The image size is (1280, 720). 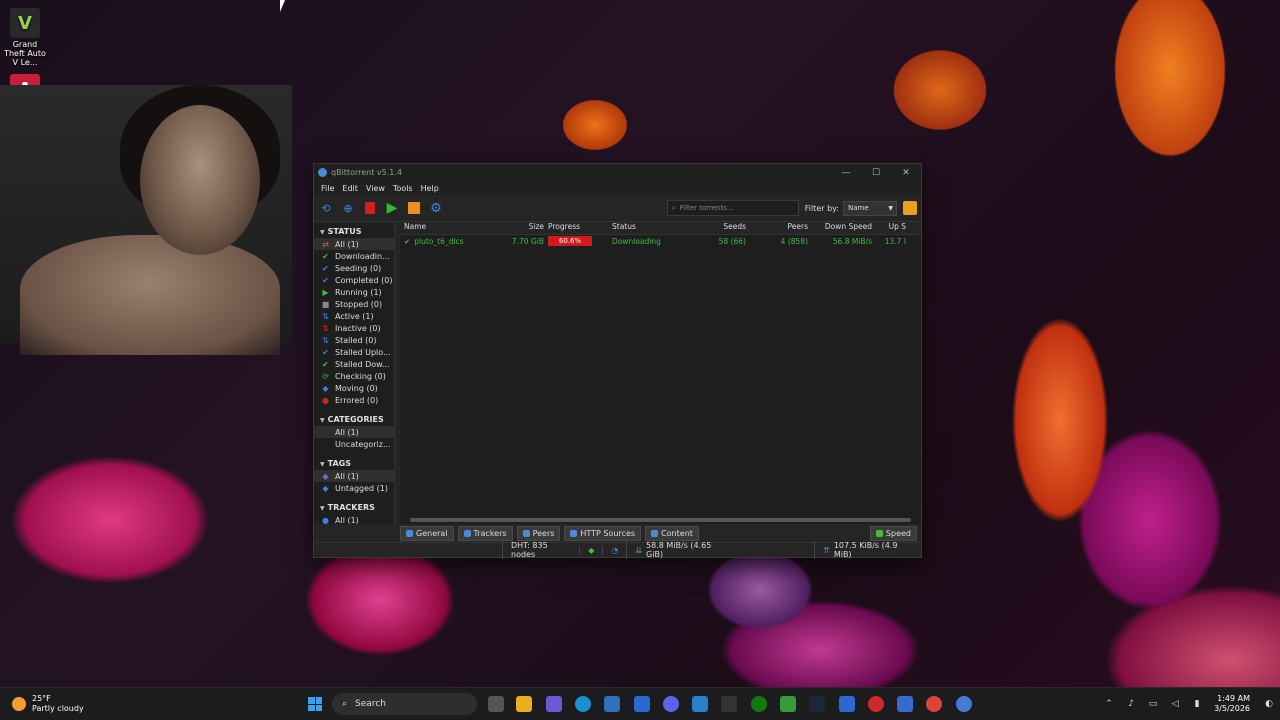 I want to click on title-bar: qBittorrent v5.1.4 — ☐ ✕, so click(x=617, y=172).